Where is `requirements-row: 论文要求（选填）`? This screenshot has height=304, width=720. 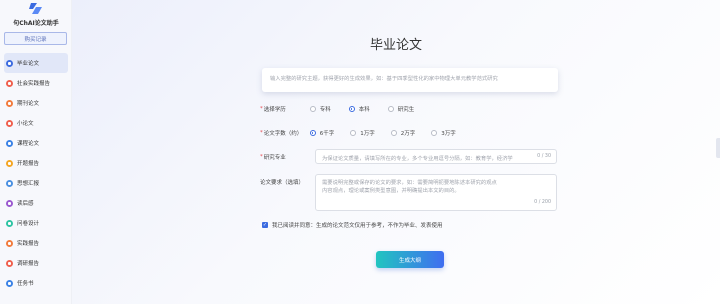
requirements-row: 论文要求（选填） is located at coordinates (282, 182).